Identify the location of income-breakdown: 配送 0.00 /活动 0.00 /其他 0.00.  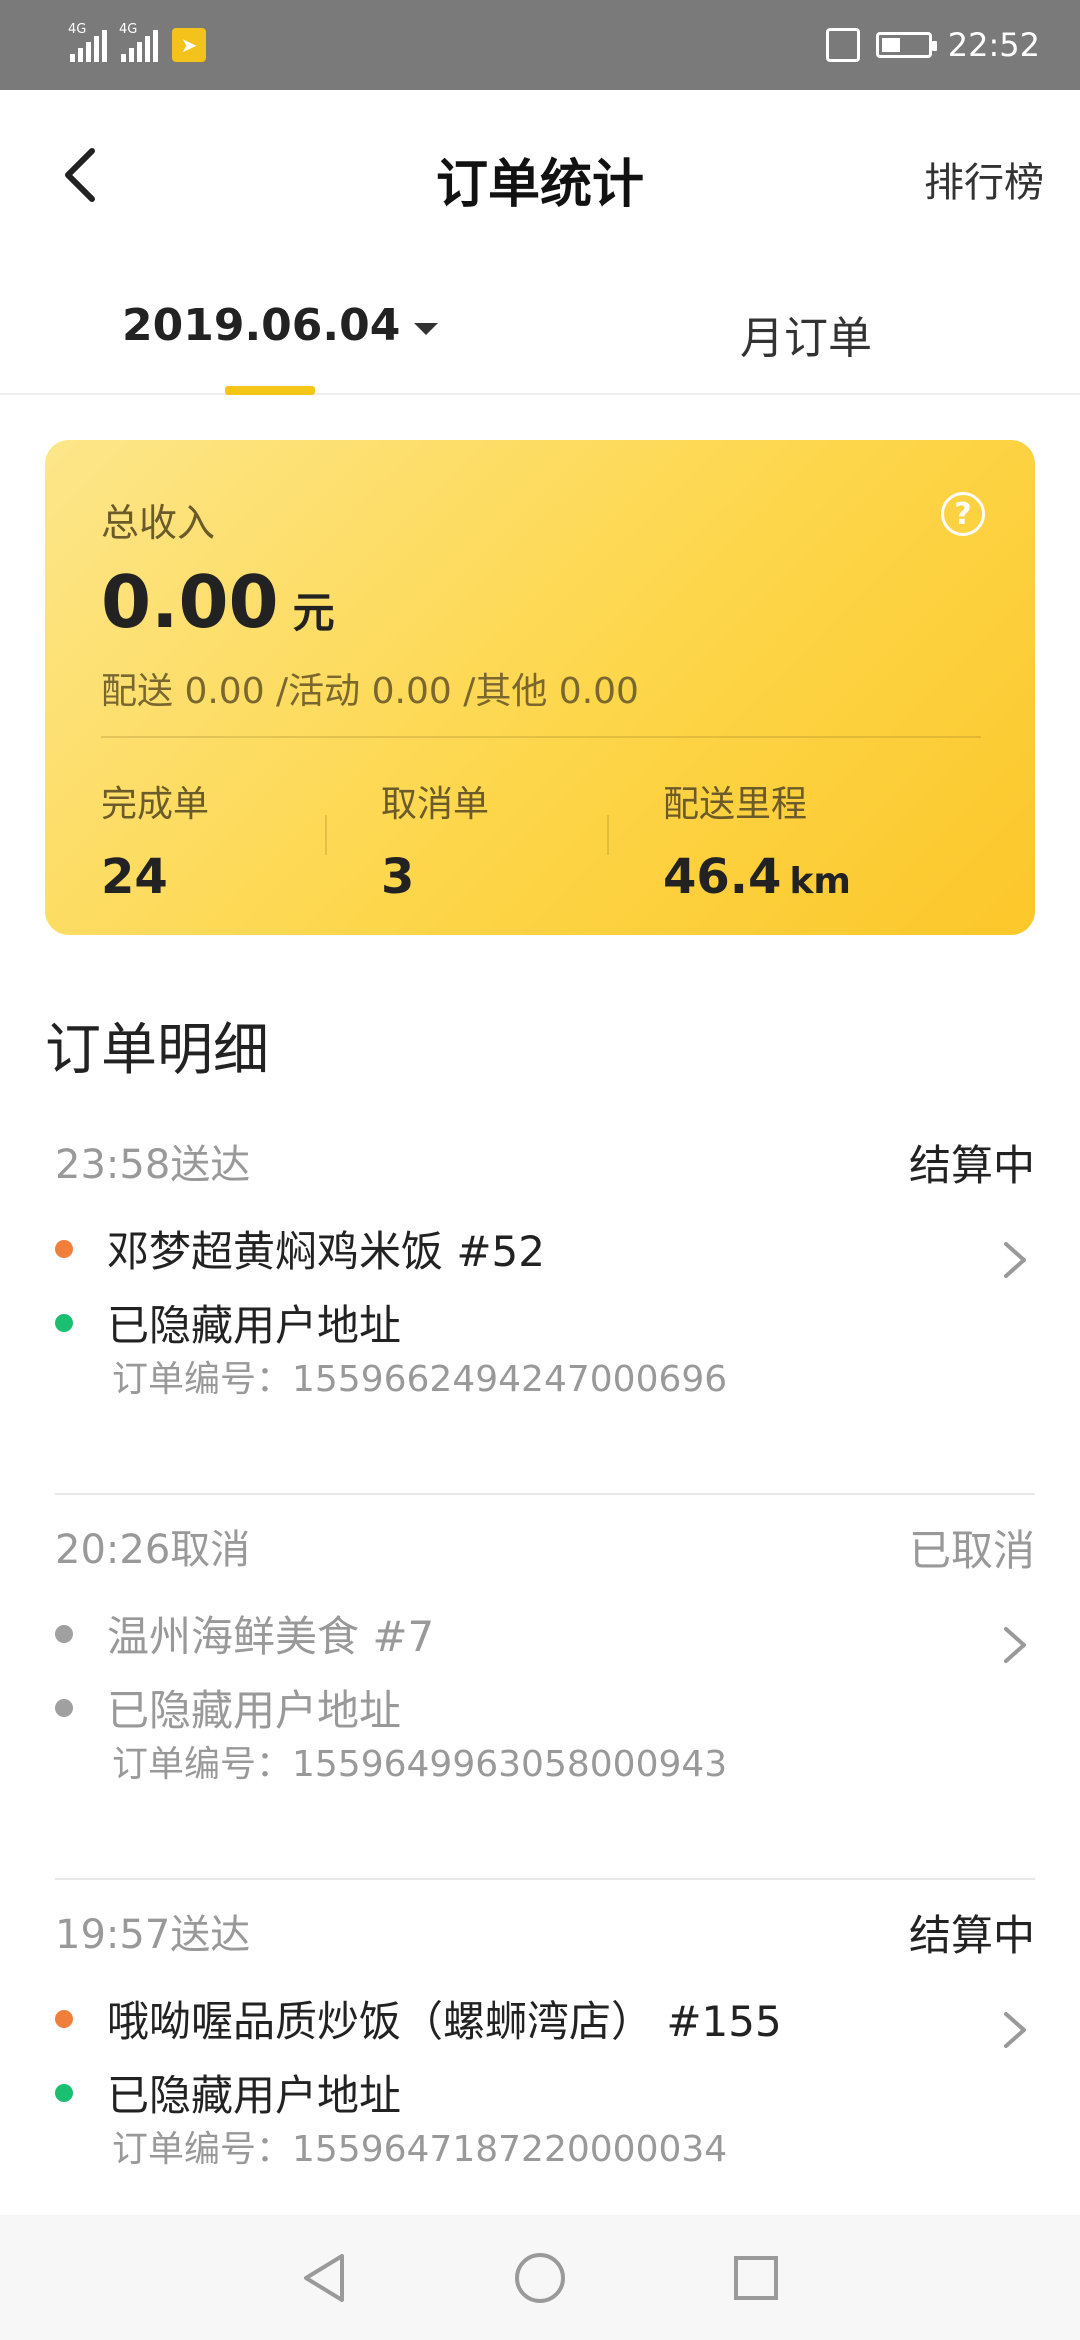
(370, 691).